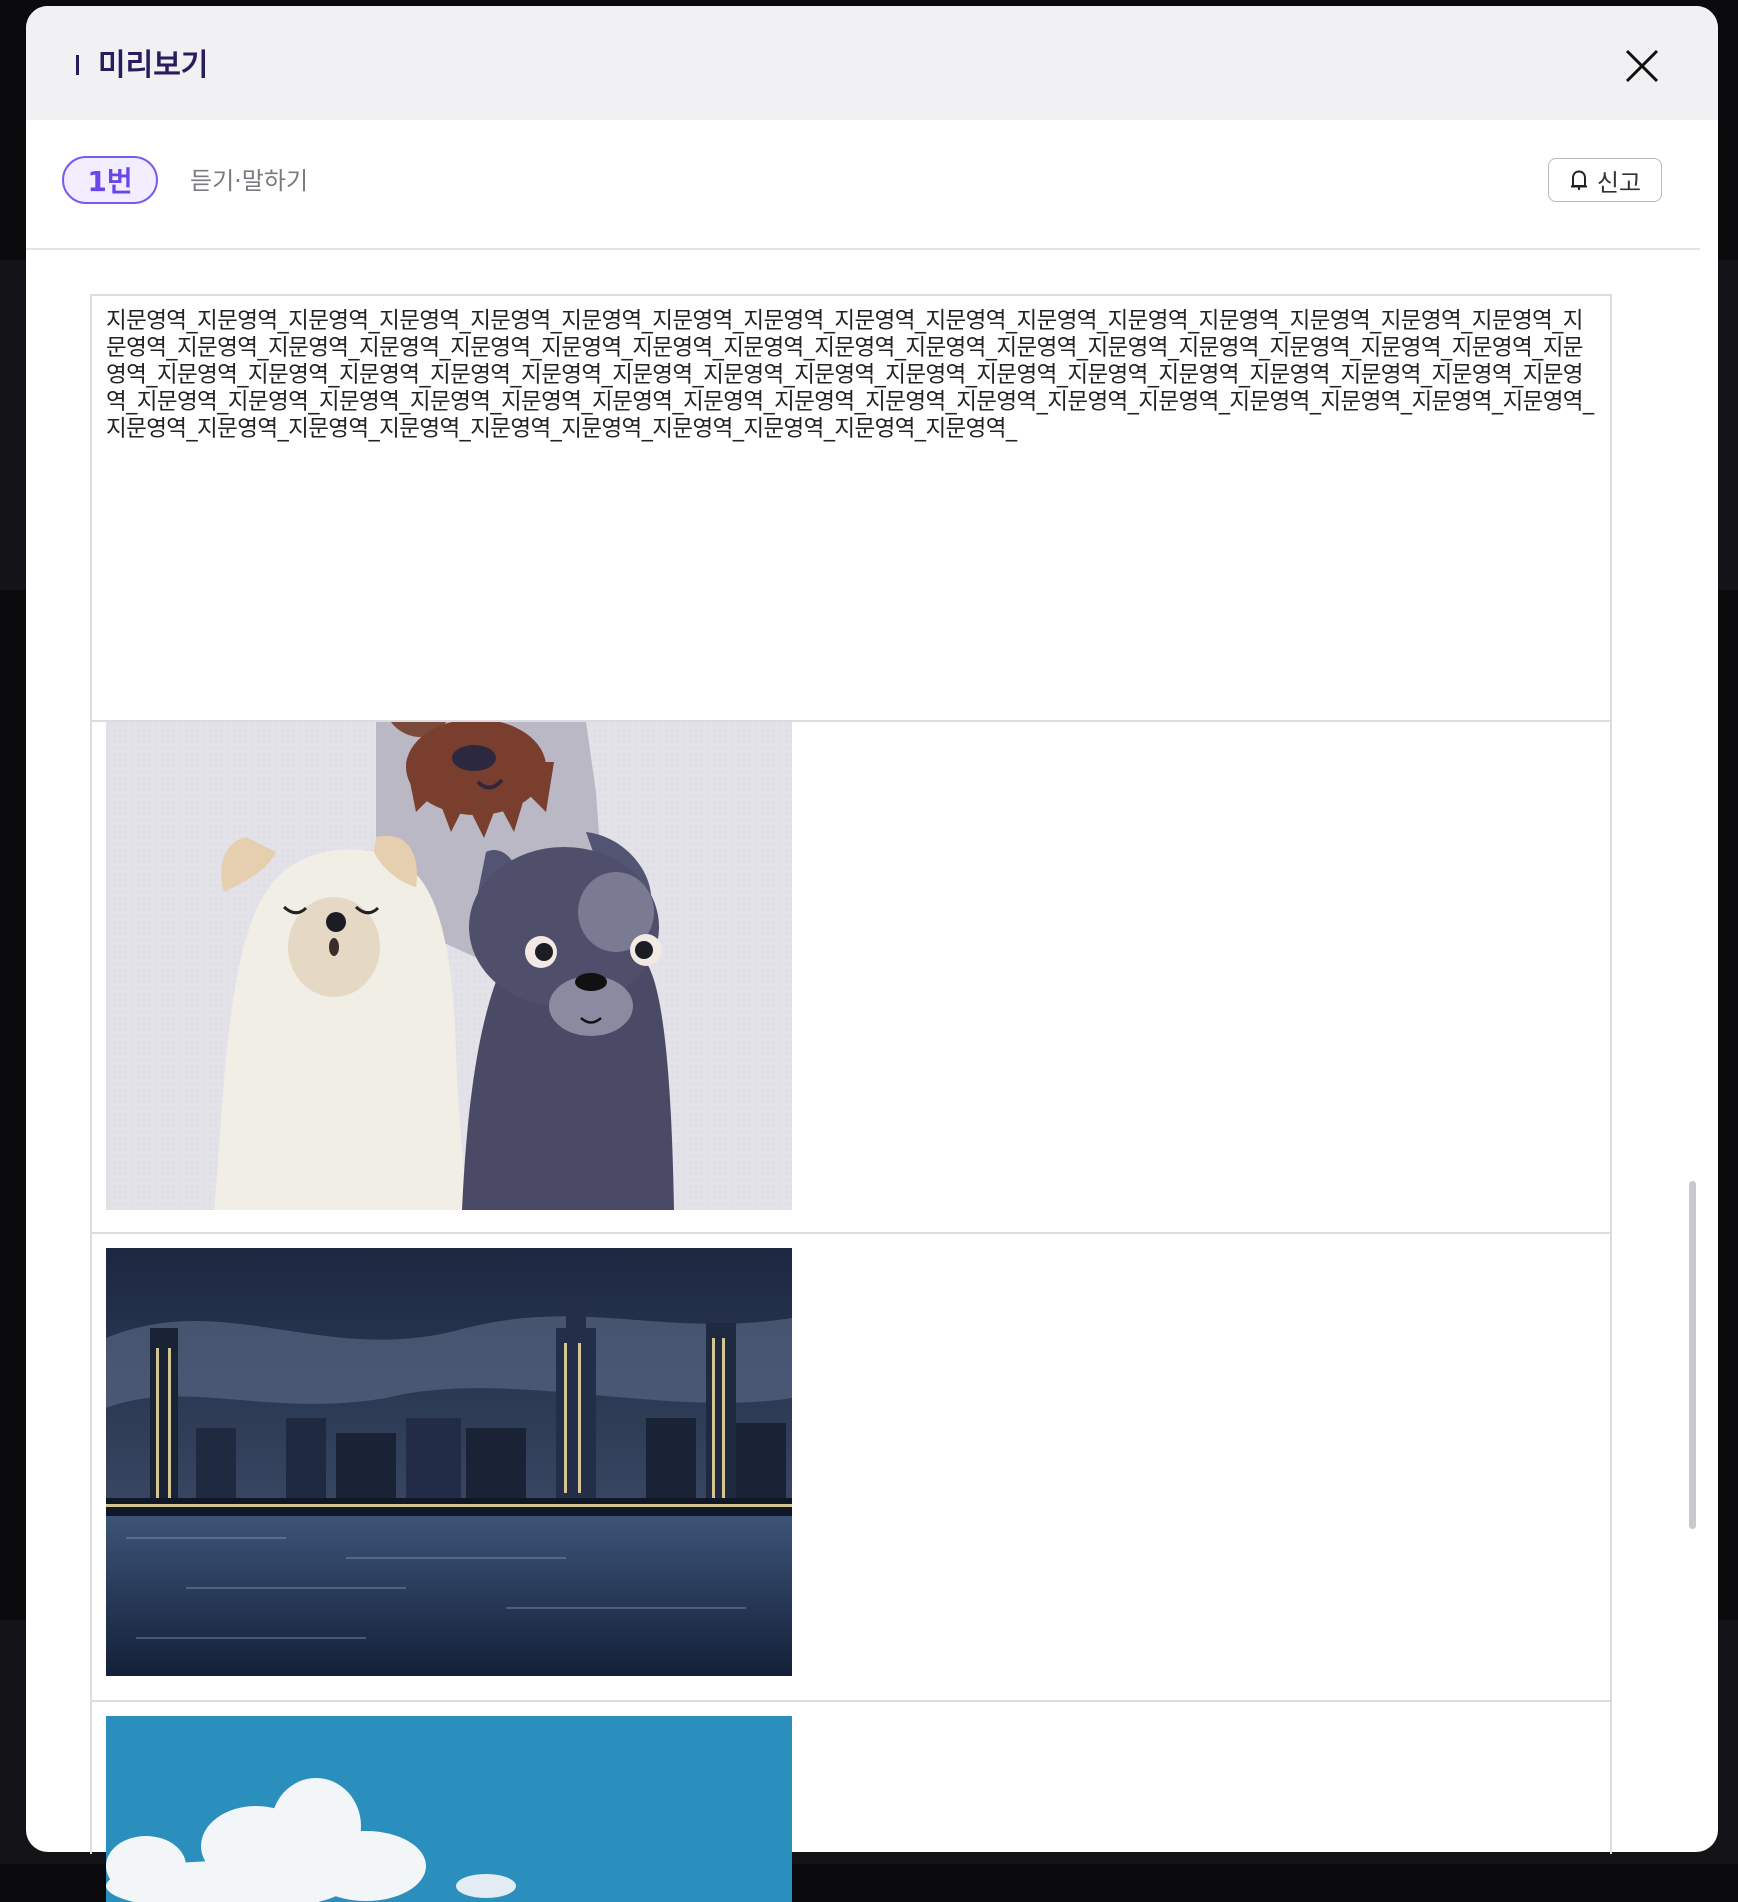 Image resolution: width=1738 pixels, height=1902 pixels. I want to click on question-header: 1번 듣기·말하기 신고, so click(863, 185).